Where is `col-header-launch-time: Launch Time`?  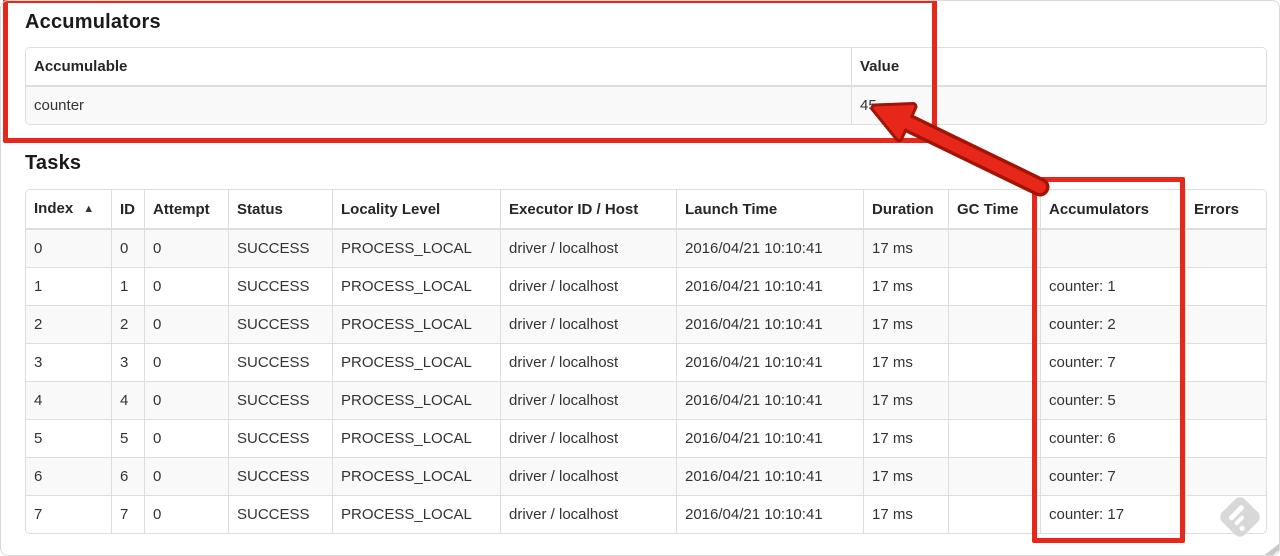 col-header-launch-time: Launch Time is located at coordinates (770, 210).